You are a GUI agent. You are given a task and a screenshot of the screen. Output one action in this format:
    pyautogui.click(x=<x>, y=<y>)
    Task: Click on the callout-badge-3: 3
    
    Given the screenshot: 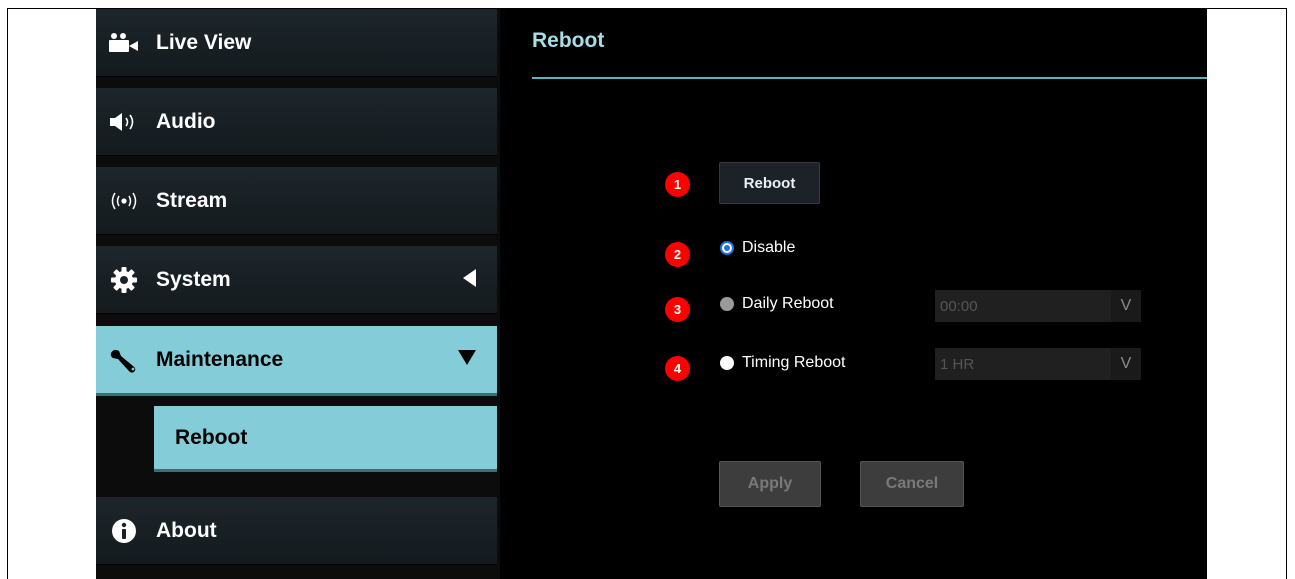 What is the action you would take?
    pyautogui.click(x=677, y=309)
    